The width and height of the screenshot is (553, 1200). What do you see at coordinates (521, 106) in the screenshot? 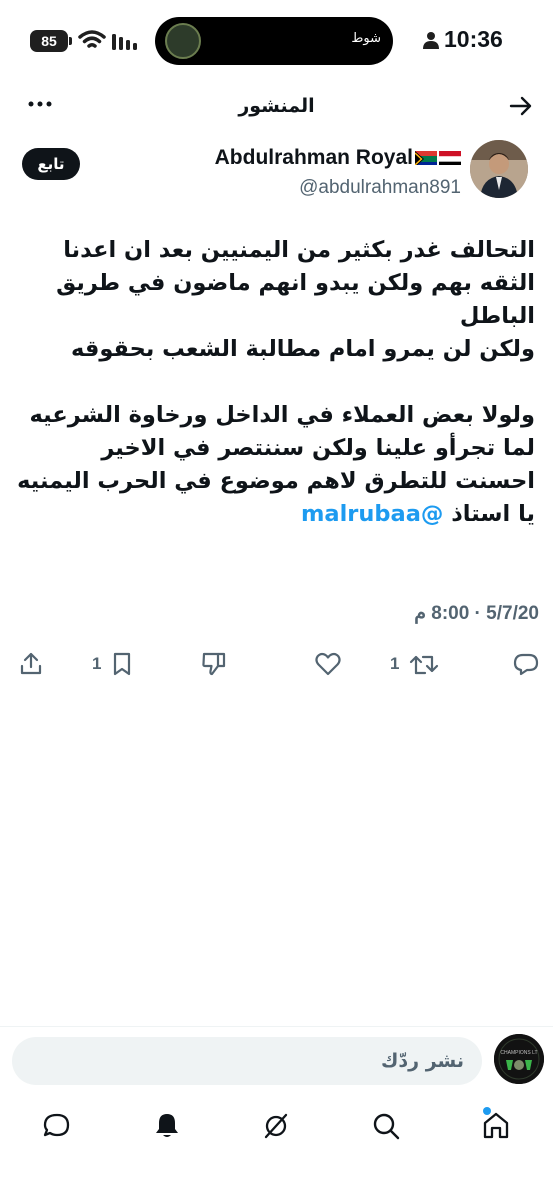
I see `back-arrow-icon` at bounding box center [521, 106].